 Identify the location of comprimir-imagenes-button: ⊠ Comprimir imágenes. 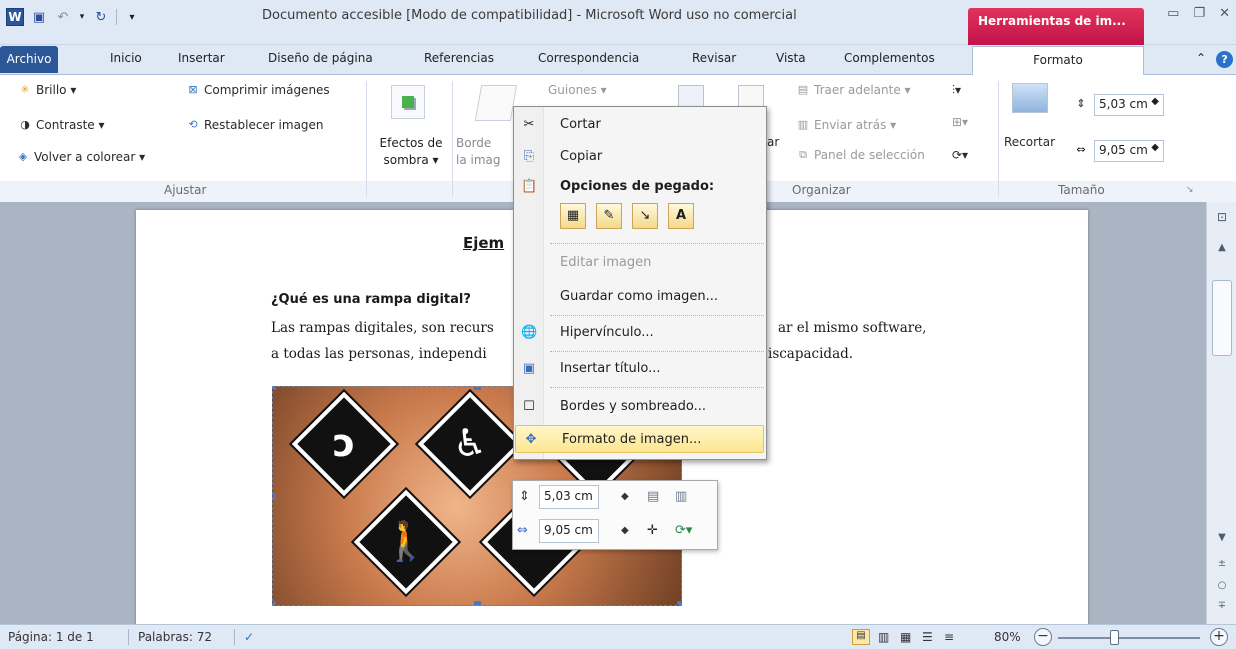
(257, 90).